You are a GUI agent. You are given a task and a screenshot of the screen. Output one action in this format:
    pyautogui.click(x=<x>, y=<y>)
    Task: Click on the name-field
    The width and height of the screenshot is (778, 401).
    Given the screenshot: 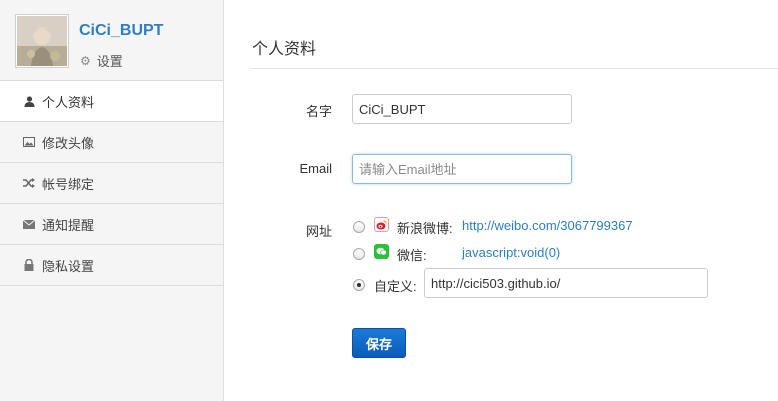 What is the action you would take?
    pyautogui.click(x=462, y=109)
    